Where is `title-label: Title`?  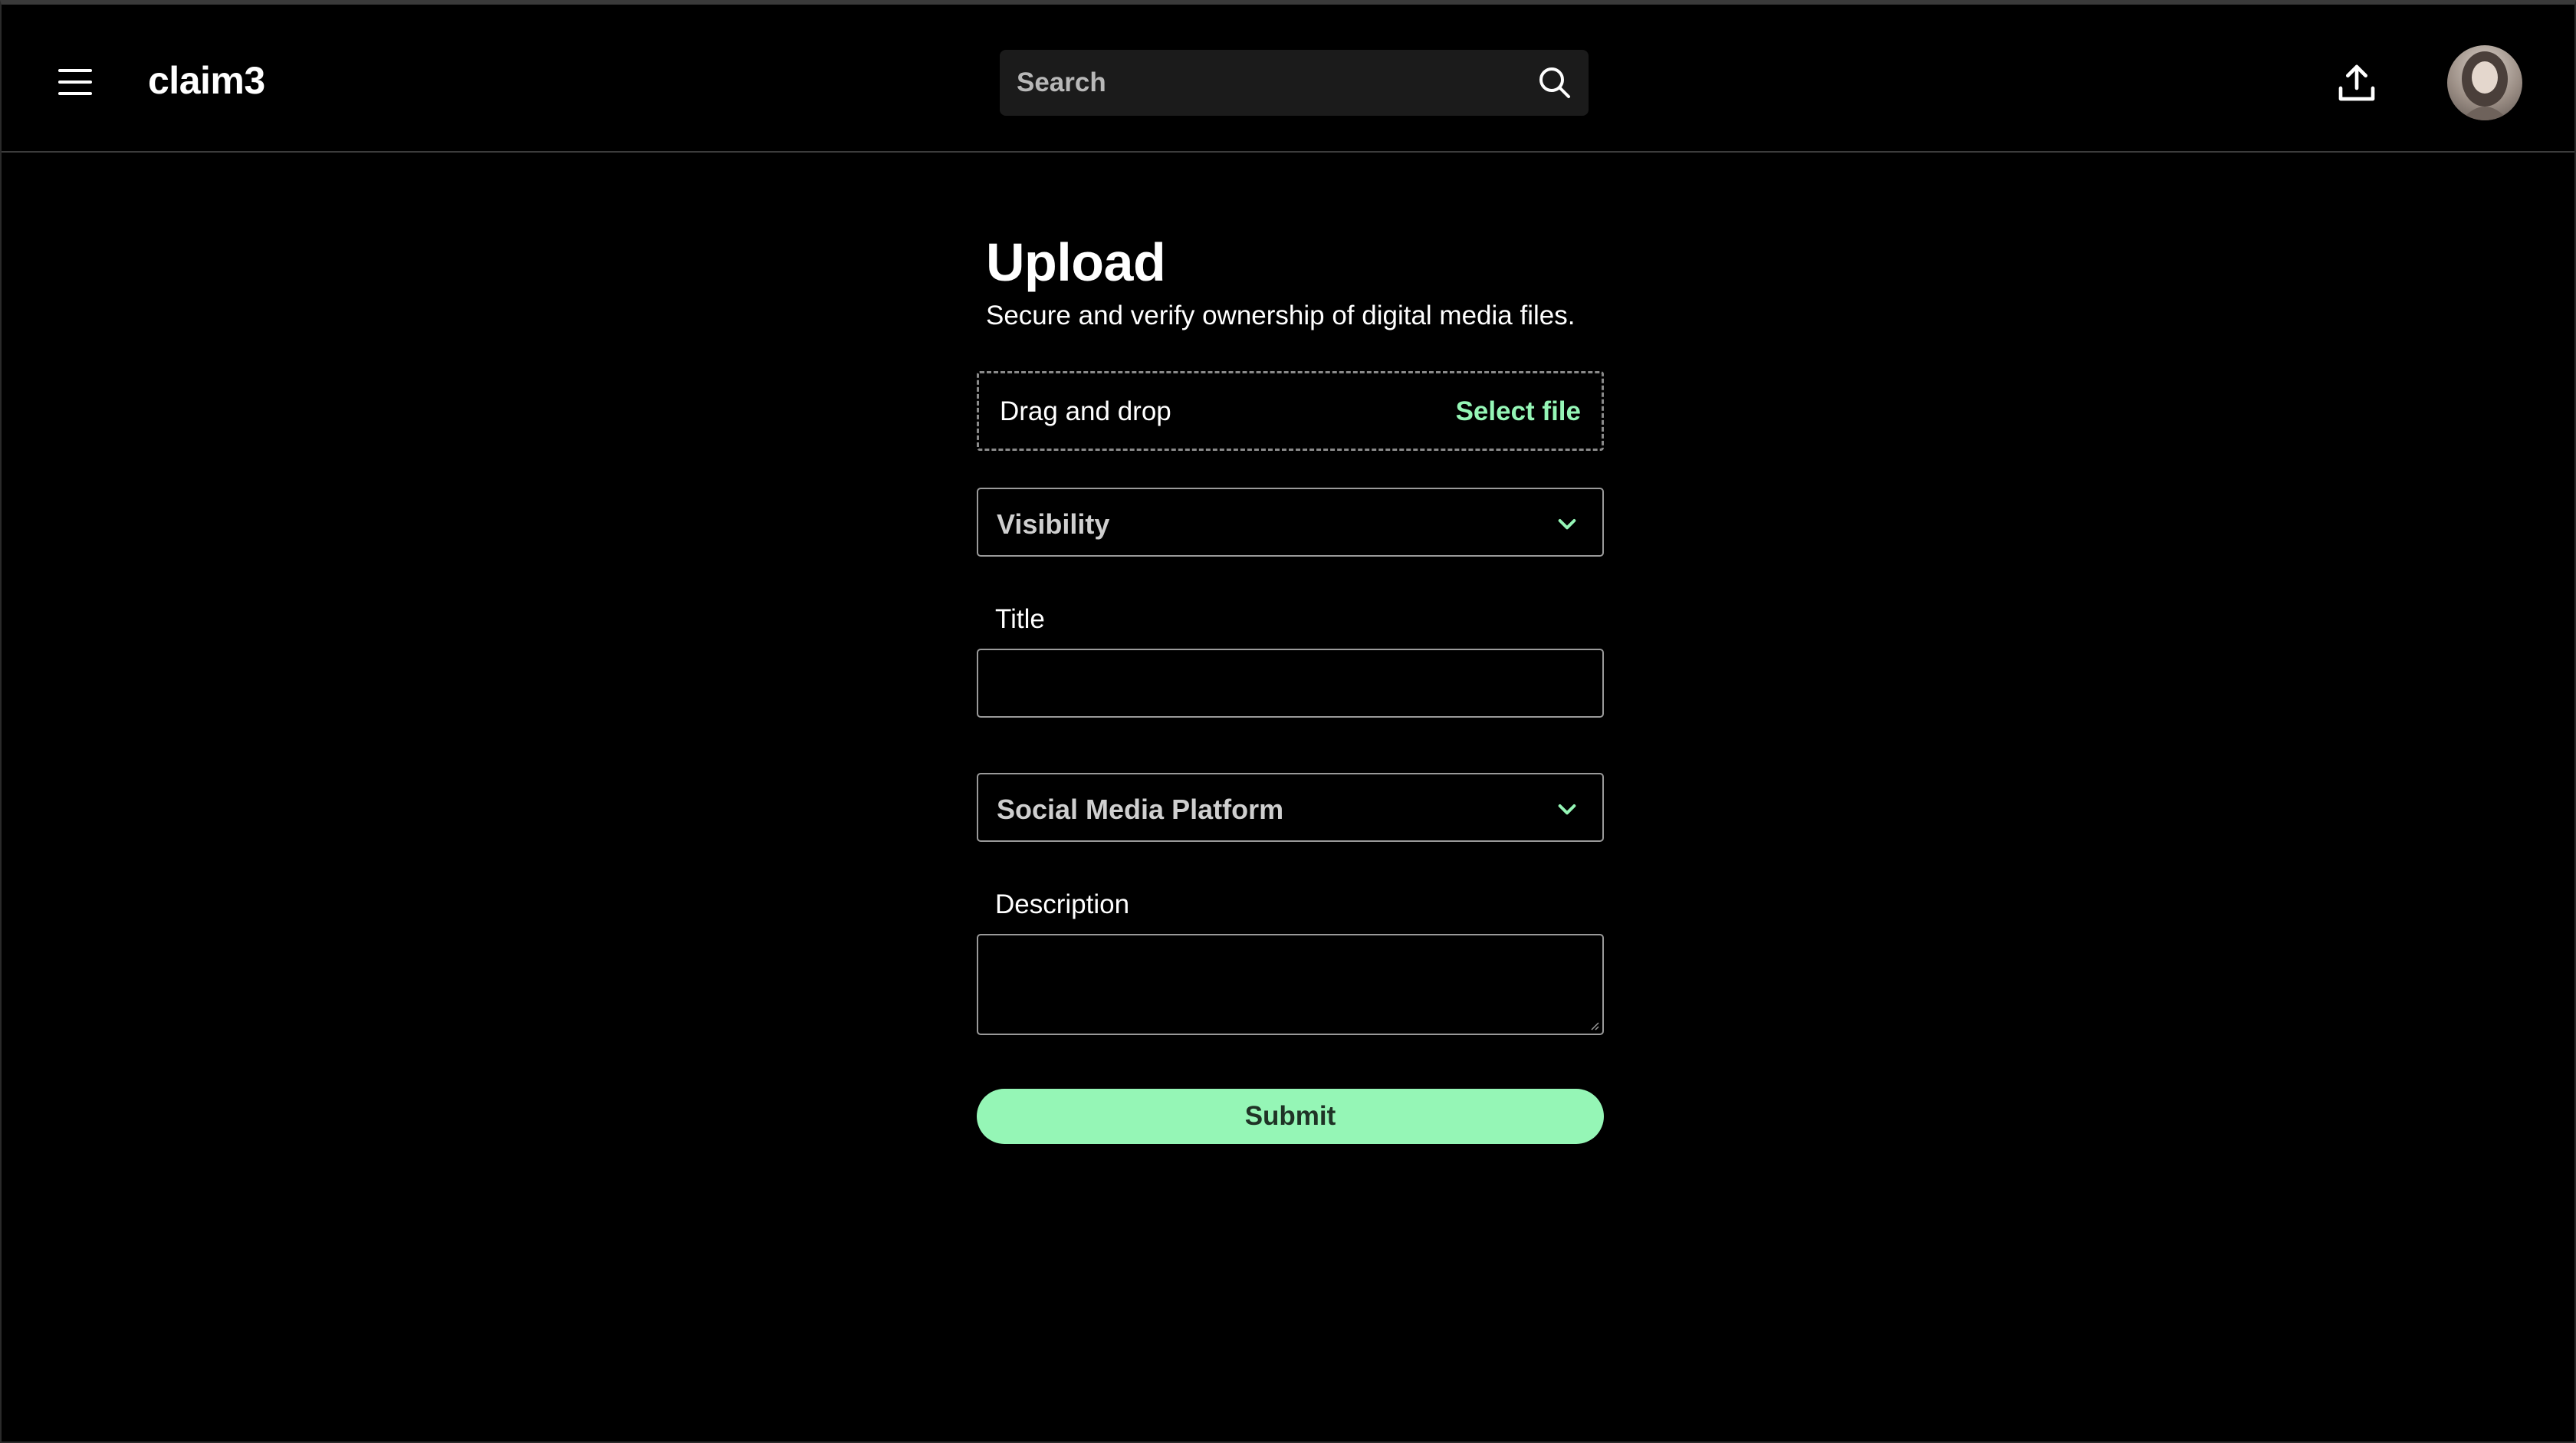 title-label: Title is located at coordinates (1020, 619).